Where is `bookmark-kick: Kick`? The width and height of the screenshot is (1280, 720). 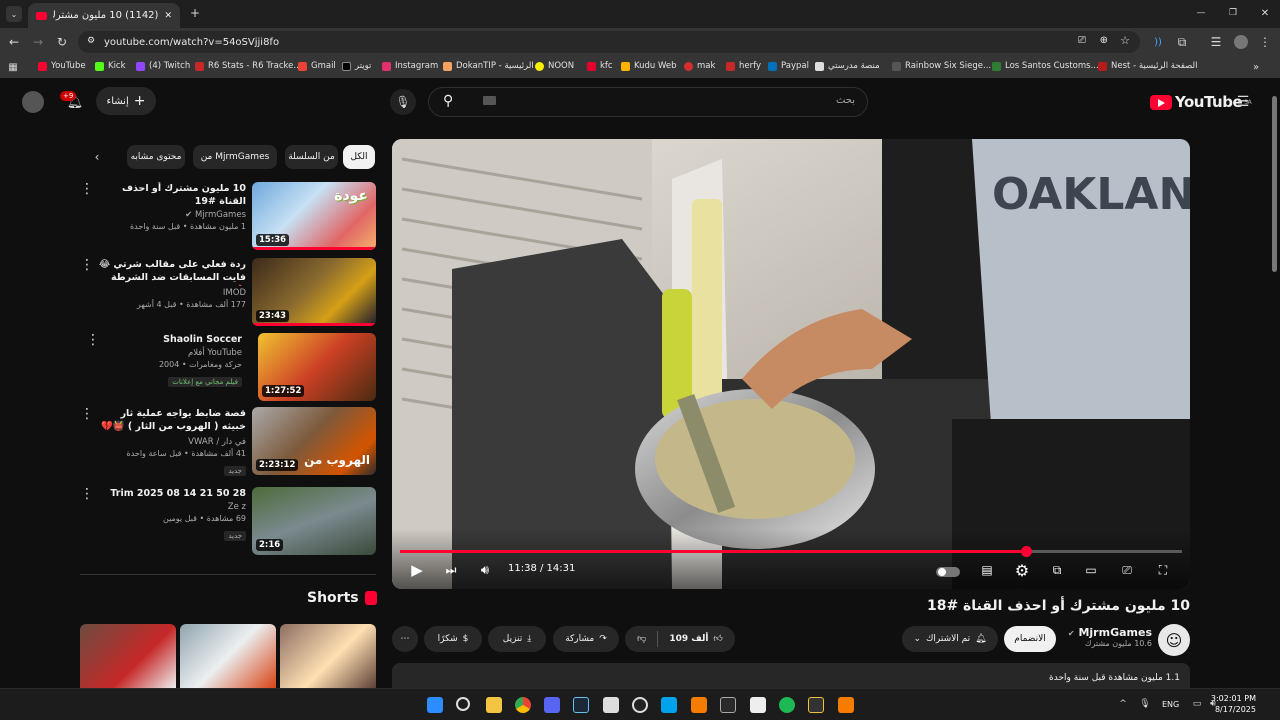
bookmark-kick: Kick is located at coordinates (110, 66).